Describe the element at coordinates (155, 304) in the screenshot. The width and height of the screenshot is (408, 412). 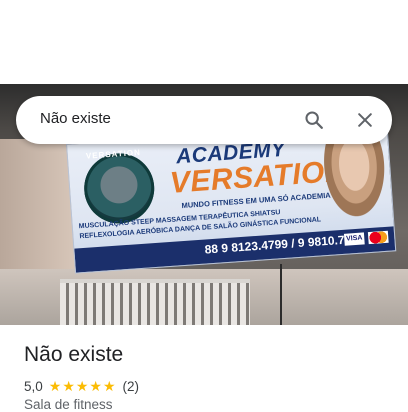
I see `window-grille` at that location.